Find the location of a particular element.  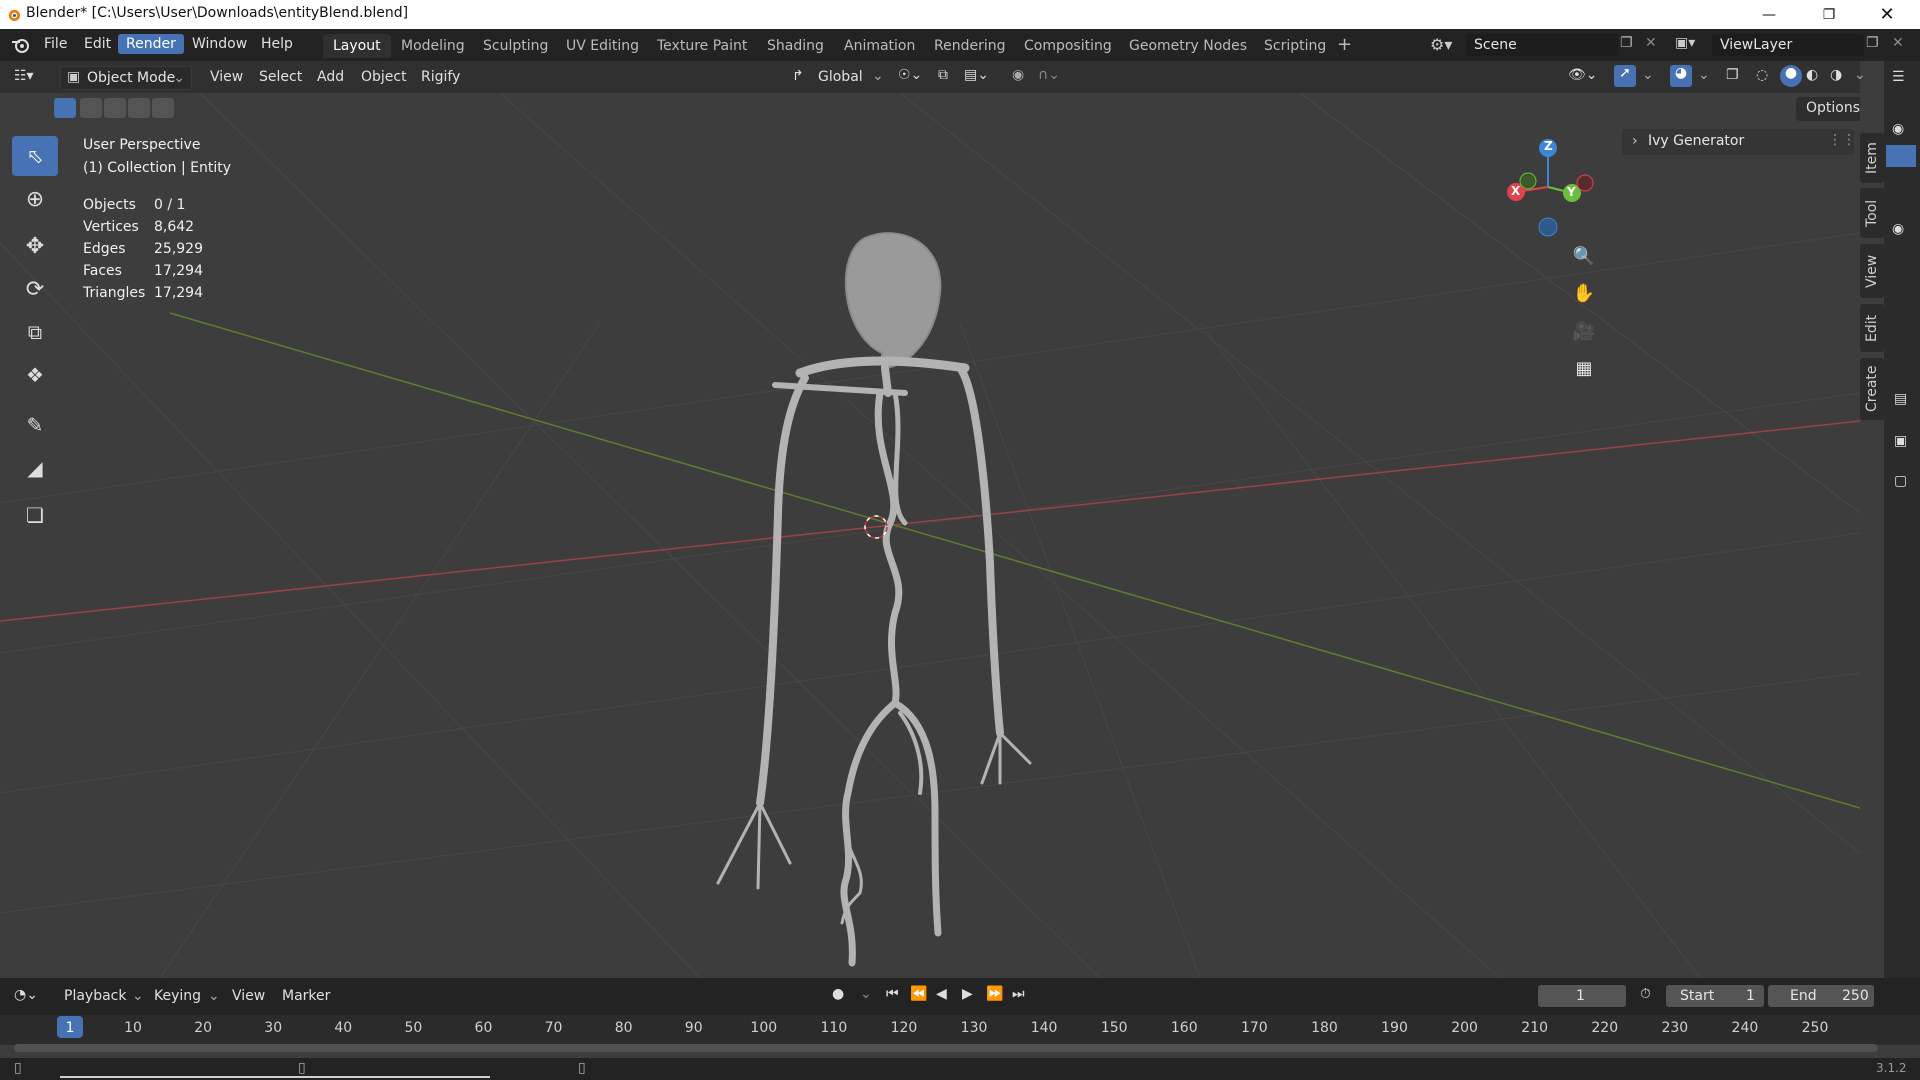

scene-browse-icon: ⚙▾ is located at coordinates (1441, 44).